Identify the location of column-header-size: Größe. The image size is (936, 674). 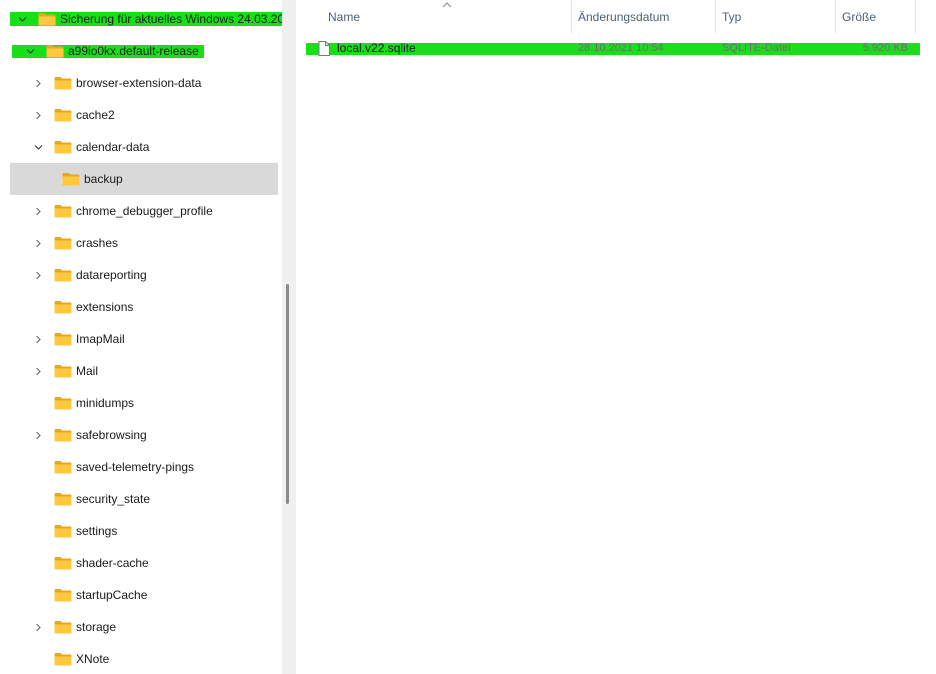
(876, 17).